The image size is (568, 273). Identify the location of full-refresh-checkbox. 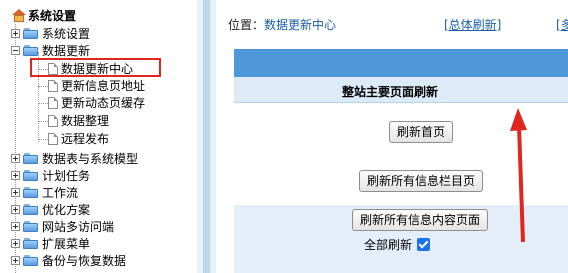
(424, 244).